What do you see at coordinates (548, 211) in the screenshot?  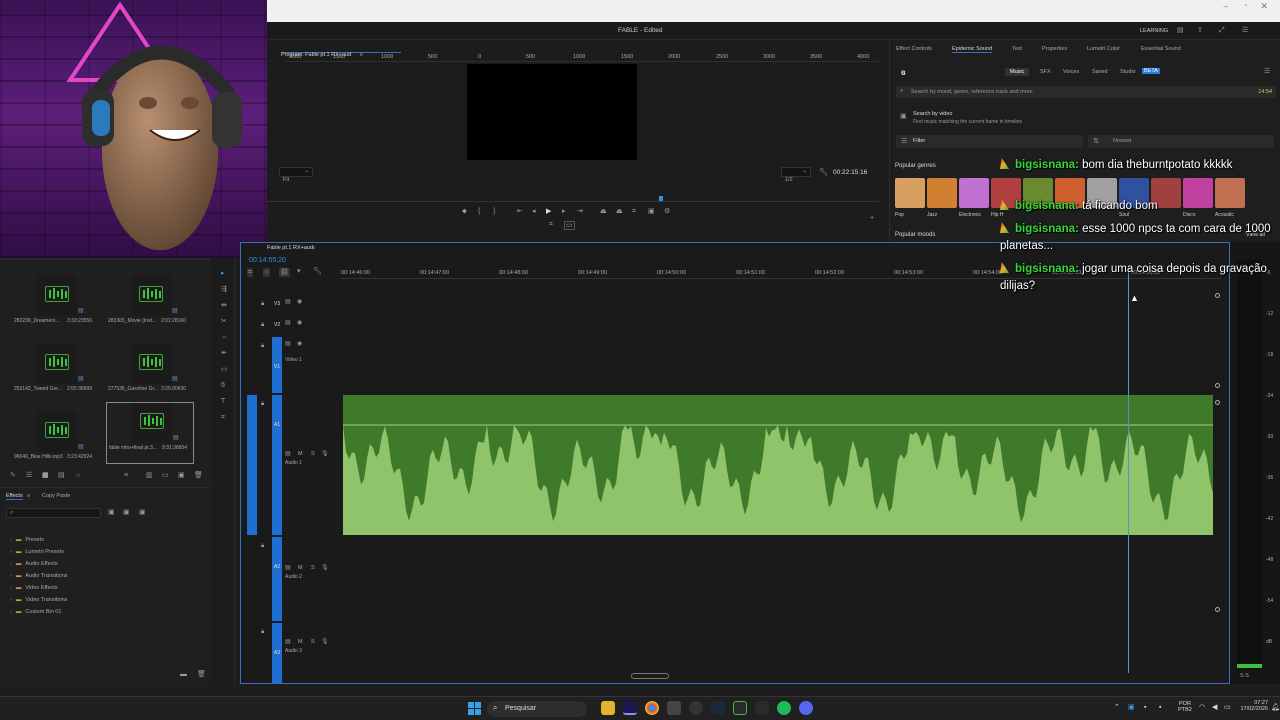 I see `play-icon: ▶` at bounding box center [548, 211].